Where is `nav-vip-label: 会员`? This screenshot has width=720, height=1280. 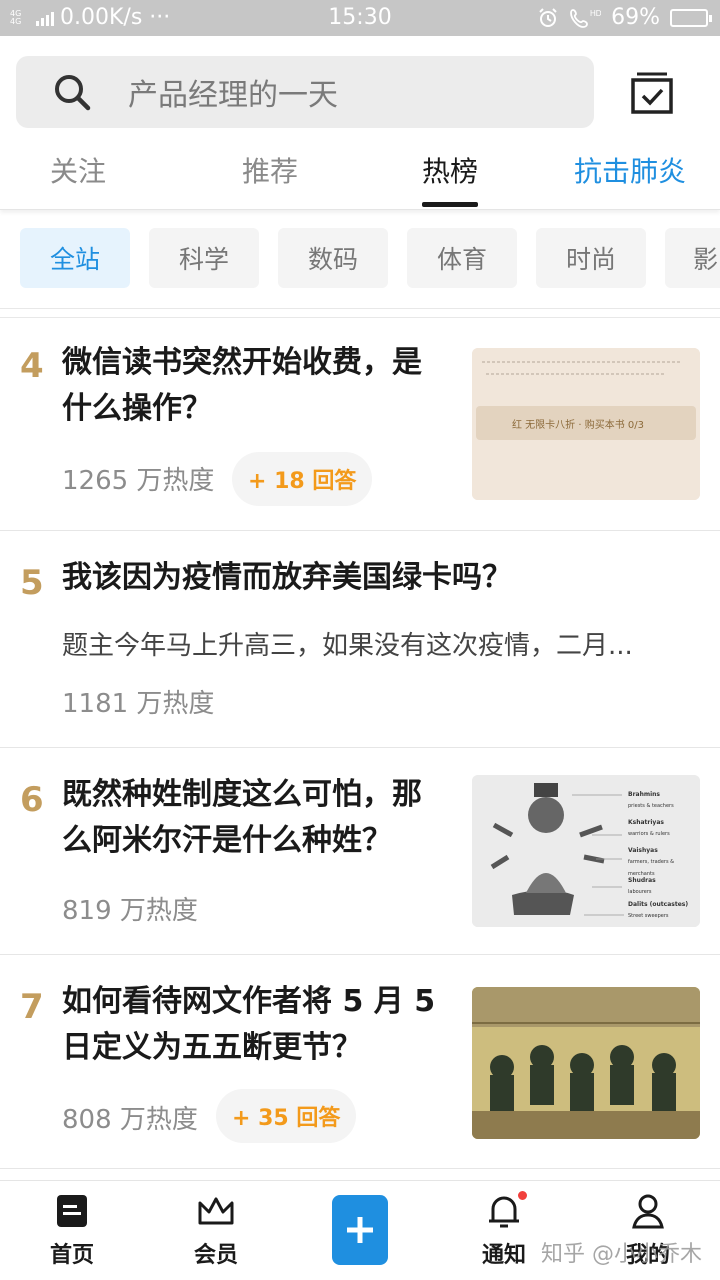
nav-vip-label: 会员 is located at coordinates (215, 1255).